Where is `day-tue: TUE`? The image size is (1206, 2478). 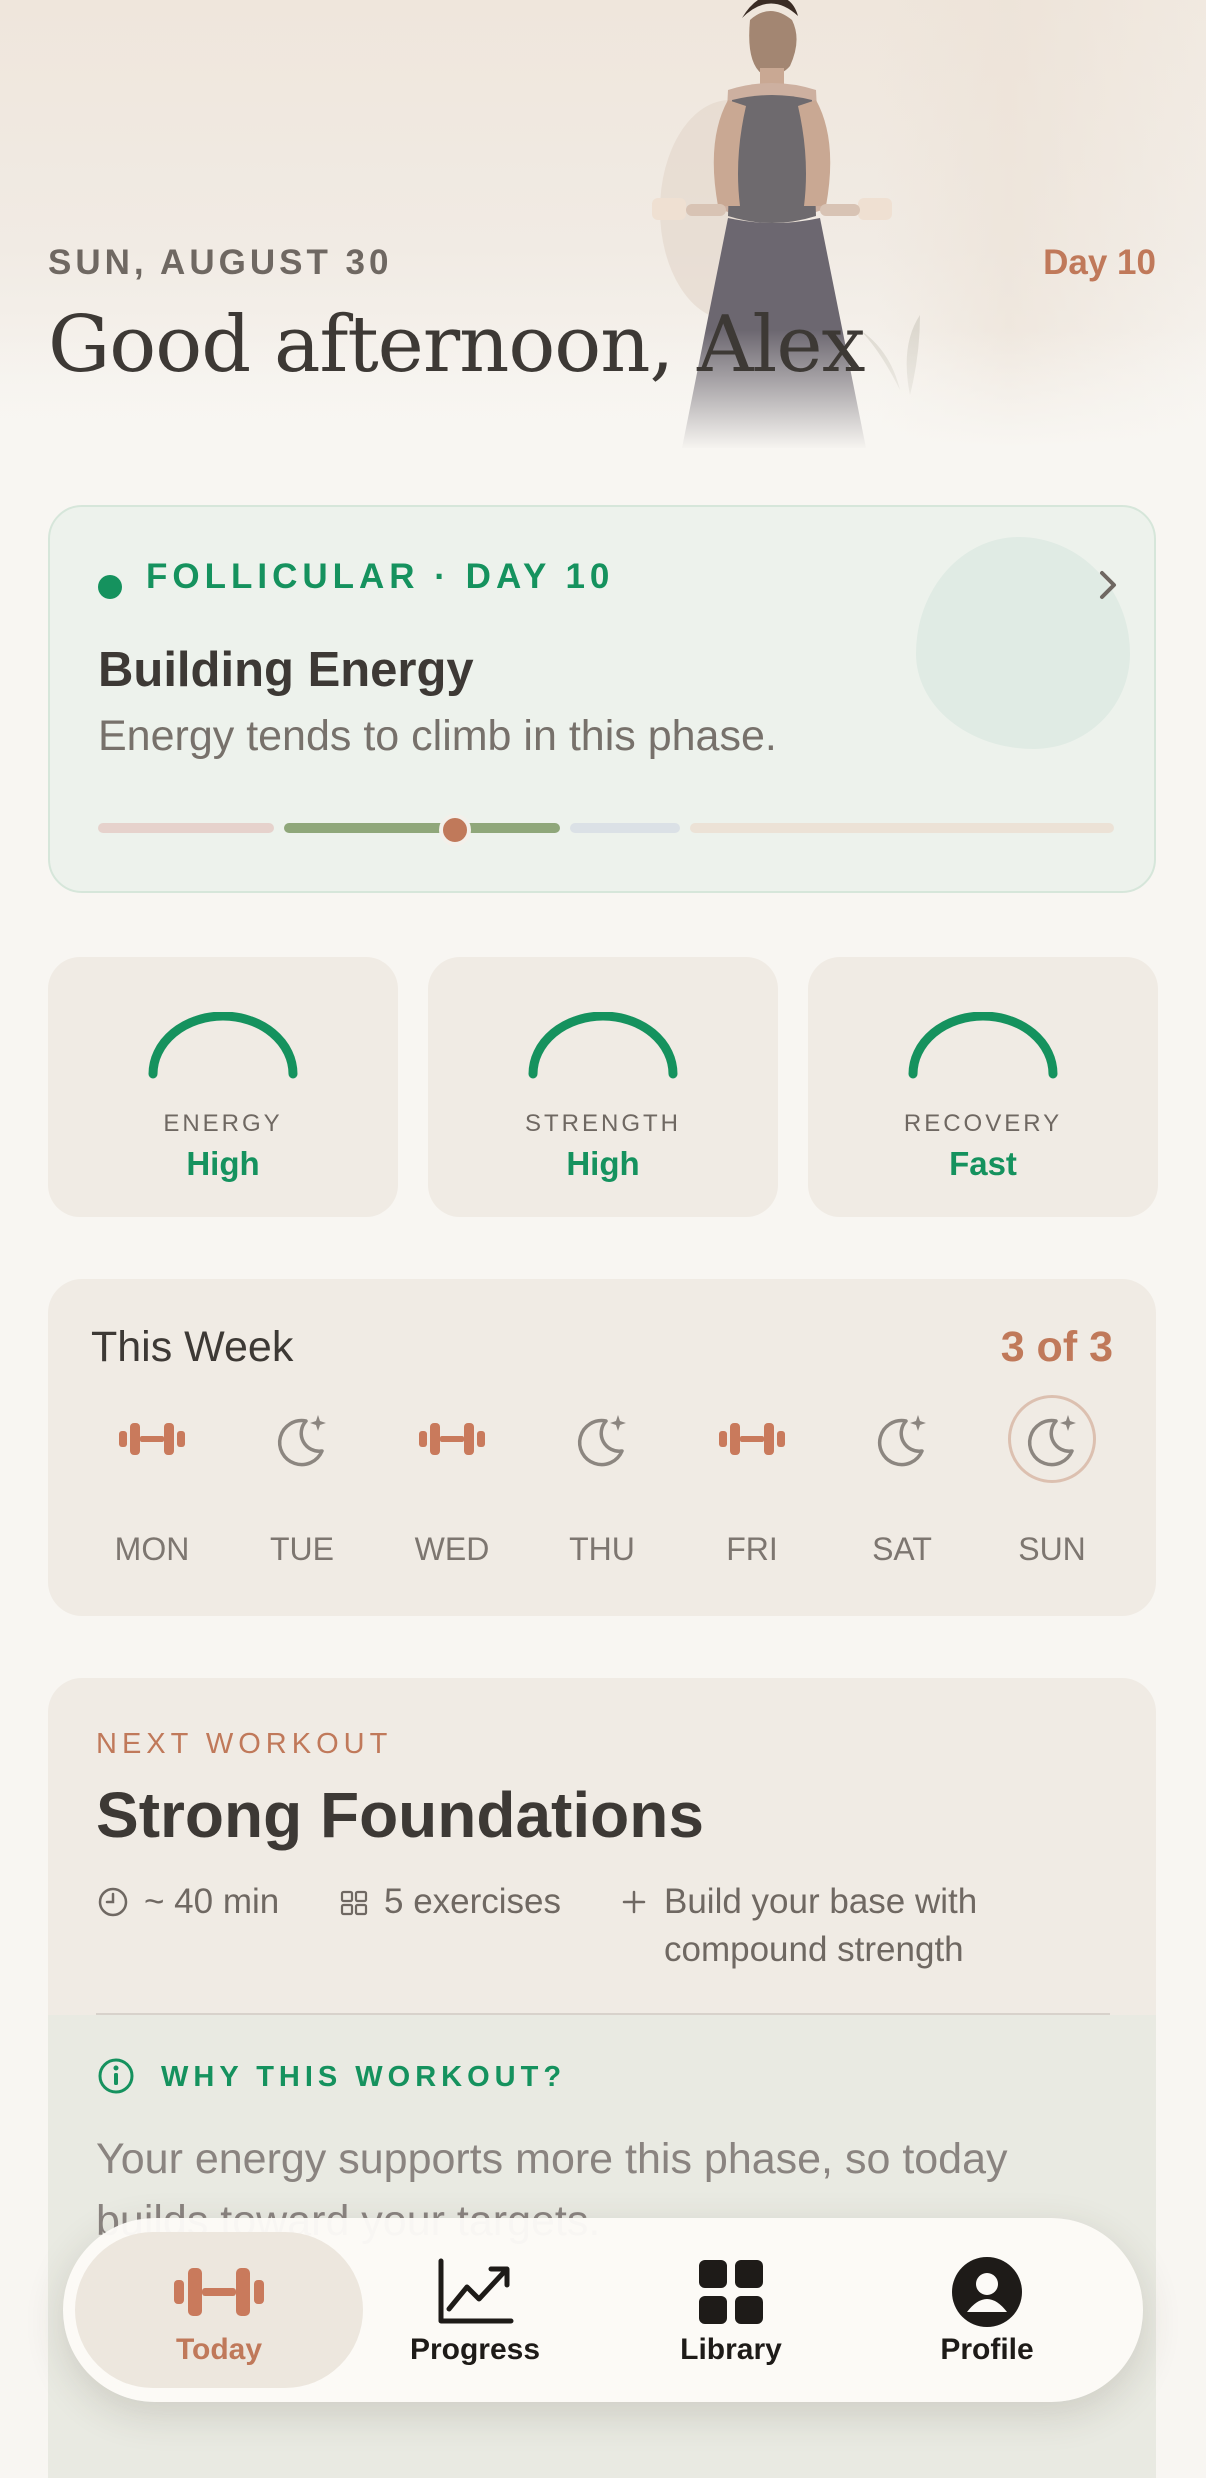
day-tue: TUE is located at coordinates (302, 1485).